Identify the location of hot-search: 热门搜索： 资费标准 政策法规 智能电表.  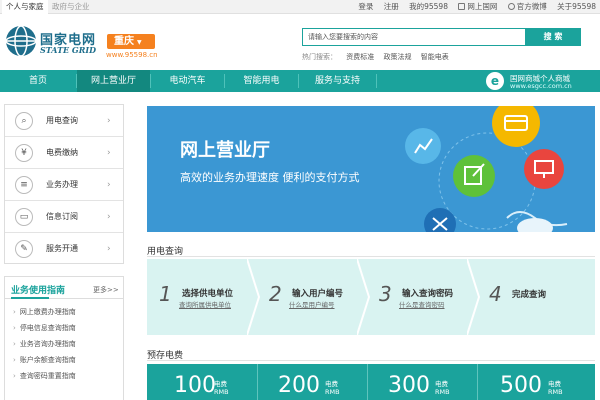
(375, 57).